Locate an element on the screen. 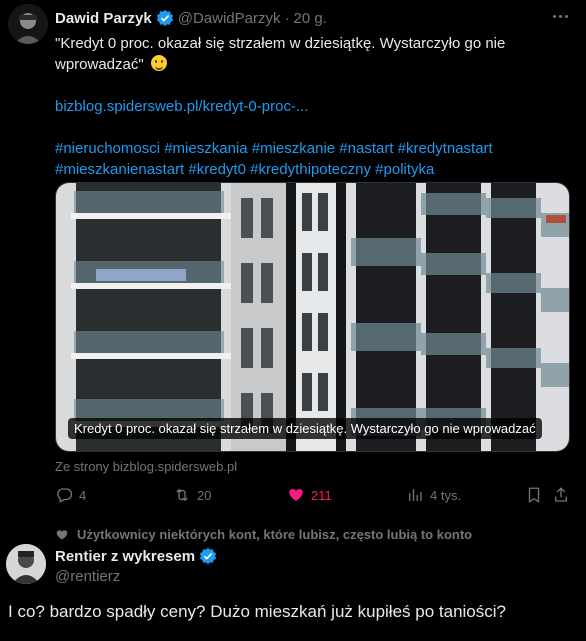 Image resolution: width=586 pixels, height=641 pixels. heart-filled-icon is located at coordinates (296, 494).